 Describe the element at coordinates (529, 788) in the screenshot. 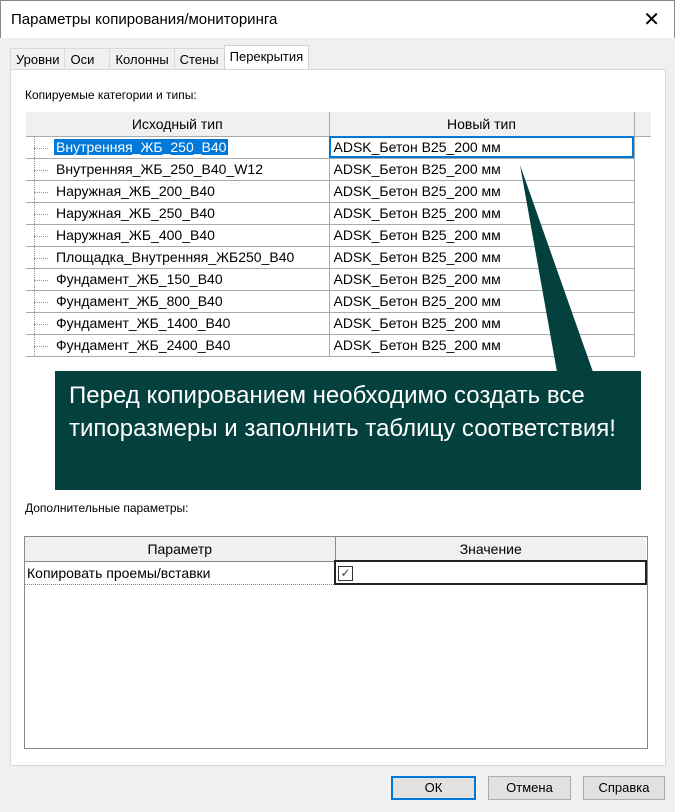

I see `cancel-button: Отмена` at that location.